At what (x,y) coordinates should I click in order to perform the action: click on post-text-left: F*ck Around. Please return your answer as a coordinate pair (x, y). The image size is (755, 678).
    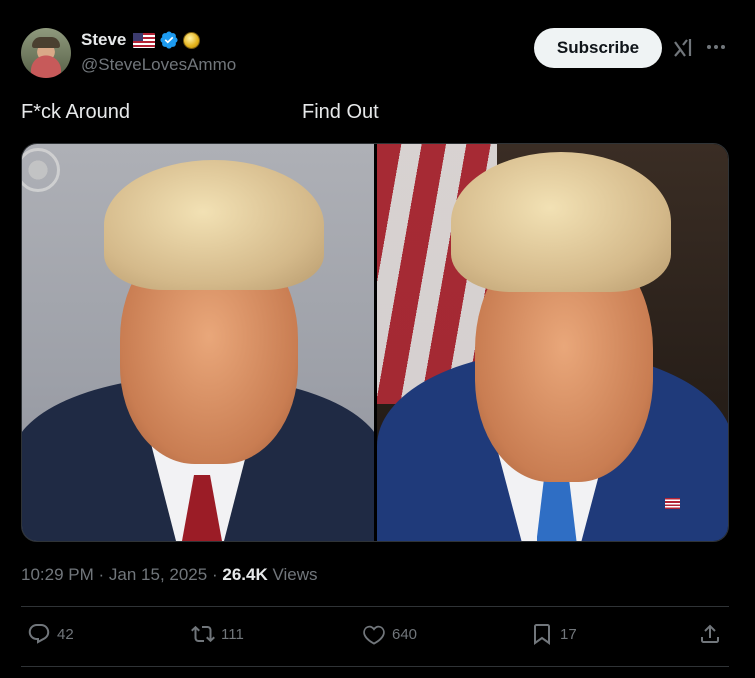
    Looking at the image, I should click on (75, 112).